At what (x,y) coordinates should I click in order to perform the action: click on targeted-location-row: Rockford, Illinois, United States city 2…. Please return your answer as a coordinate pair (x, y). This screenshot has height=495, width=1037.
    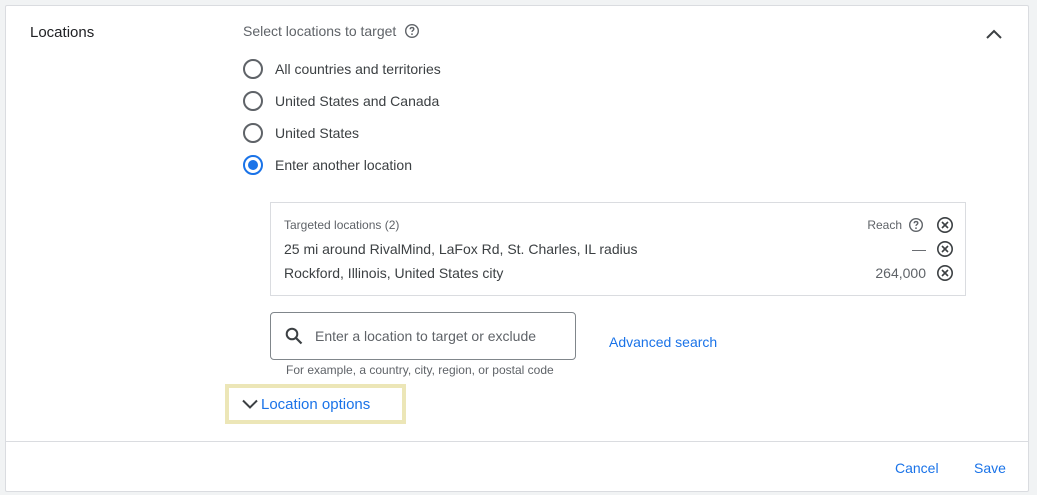
    Looking at the image, I should click on (619, 273).